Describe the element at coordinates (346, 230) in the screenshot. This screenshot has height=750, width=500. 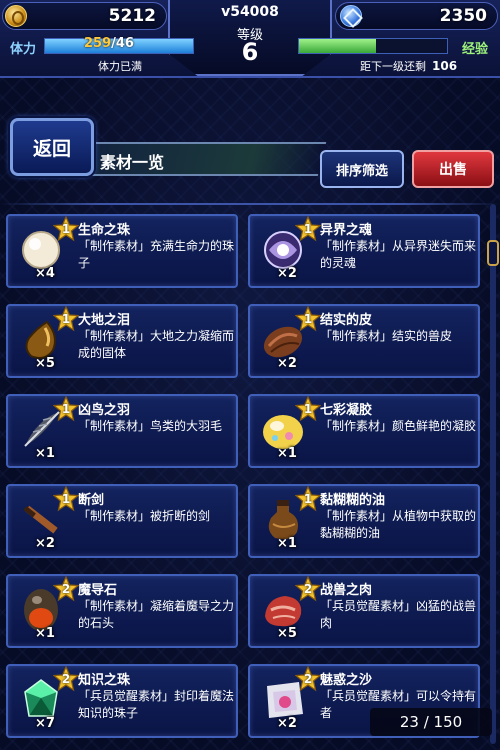
I see `item-name: 异界之魂` at that location.